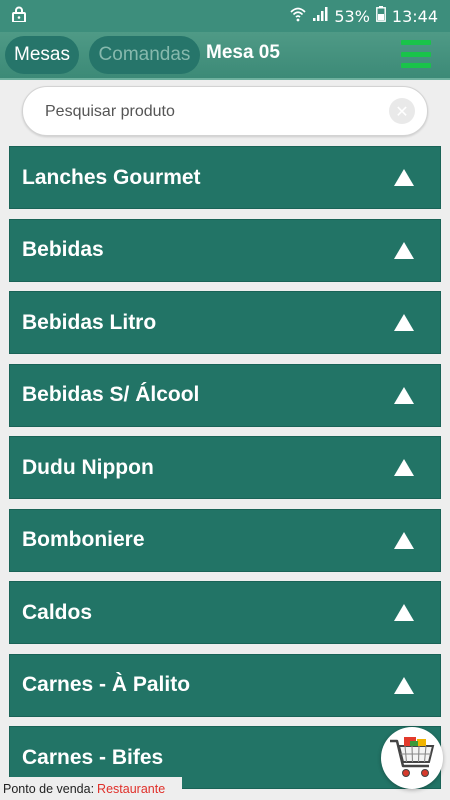  What do you see at coordinates (225, 16) in the screenshot?
I see `status-bar: 53% 13:44` at bounding box center [225, 16].